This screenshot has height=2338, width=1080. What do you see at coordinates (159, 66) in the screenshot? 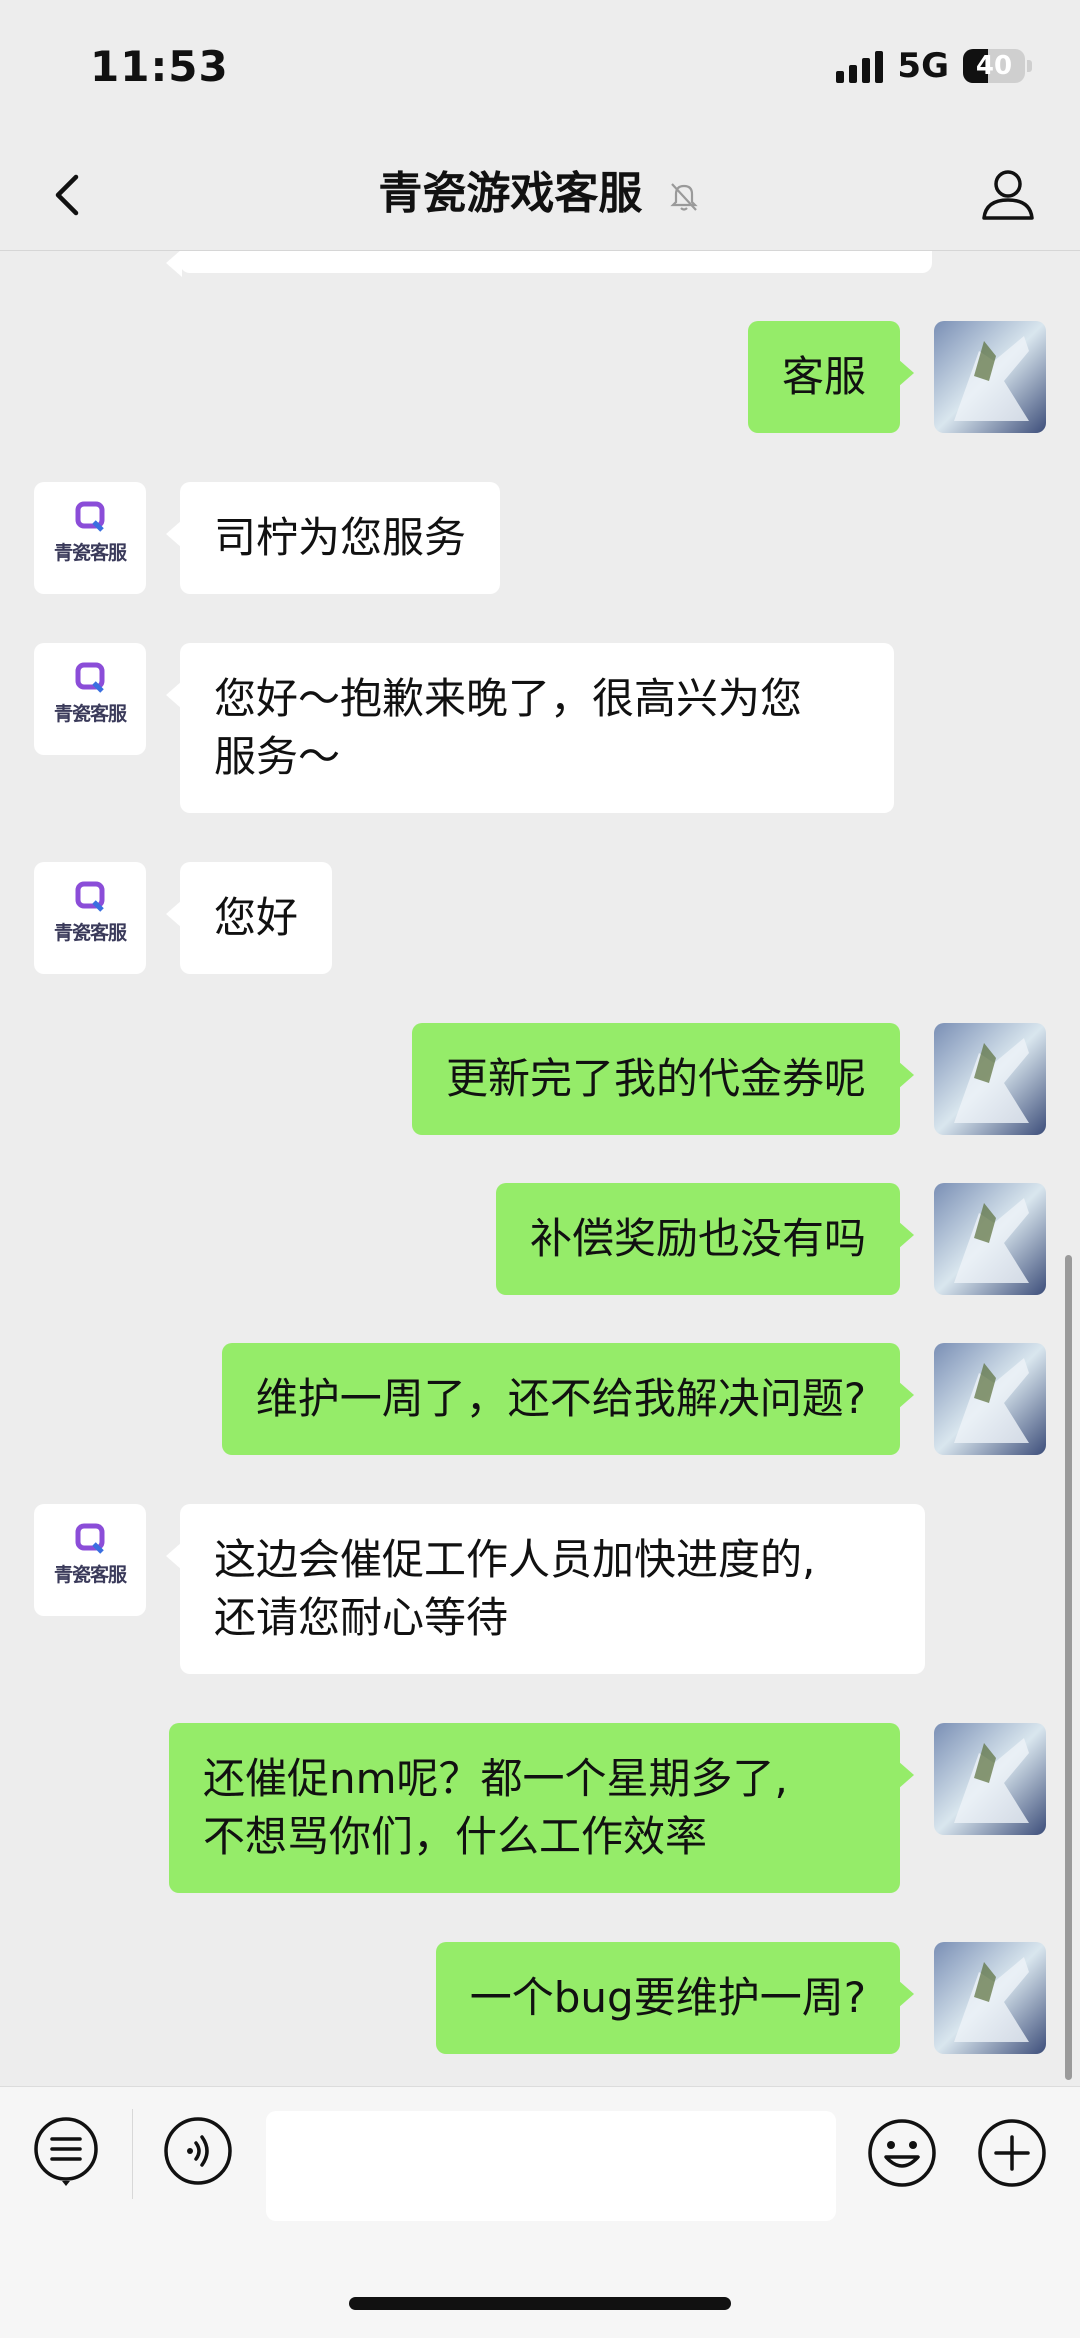
I see `status-time: 11:53` at bounding box center [159, 66].